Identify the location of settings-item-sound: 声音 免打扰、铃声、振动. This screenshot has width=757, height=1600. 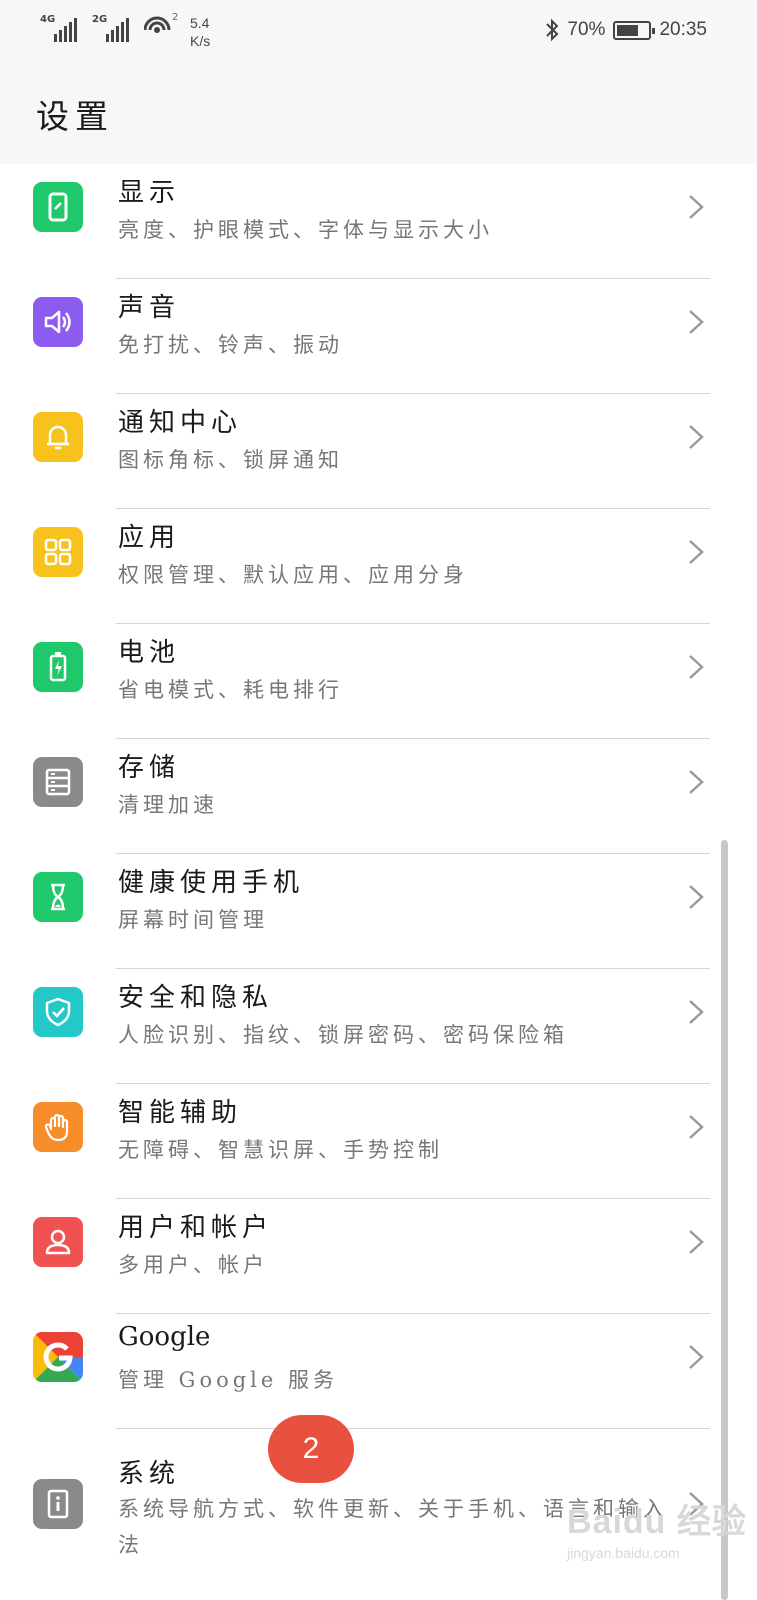
(378, 336).